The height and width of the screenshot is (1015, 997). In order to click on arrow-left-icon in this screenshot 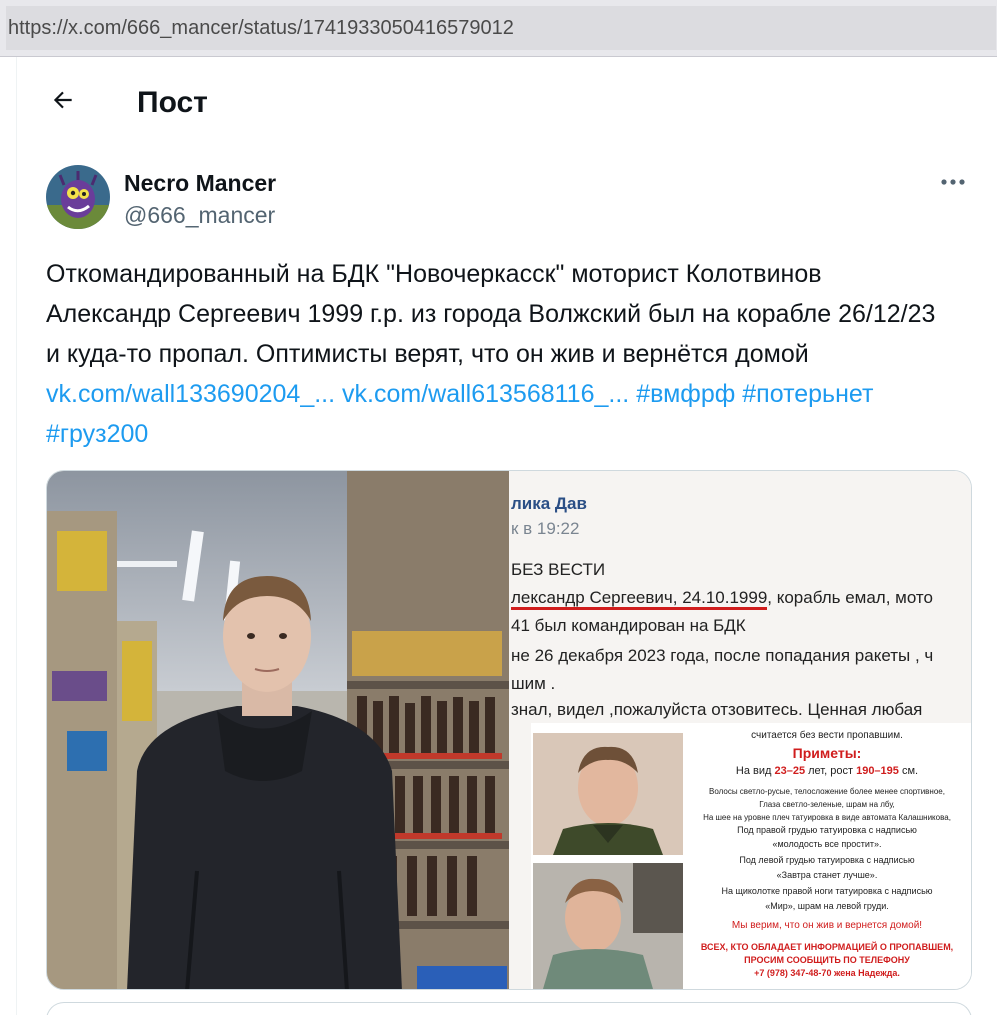, I will do `click(62, 100)`.